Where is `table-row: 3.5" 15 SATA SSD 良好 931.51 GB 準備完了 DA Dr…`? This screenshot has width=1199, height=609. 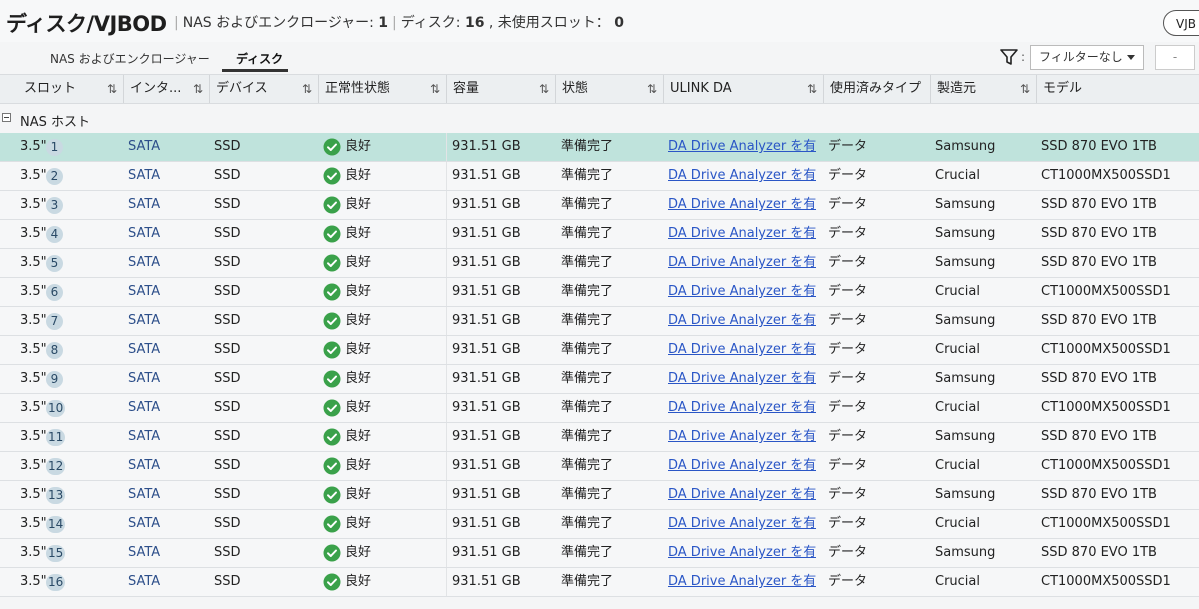 table-row: 3.5" 15 SATA SSD 良好 931.51 GB 準備完了 DA Dr… is located at coordinates (599, 553).